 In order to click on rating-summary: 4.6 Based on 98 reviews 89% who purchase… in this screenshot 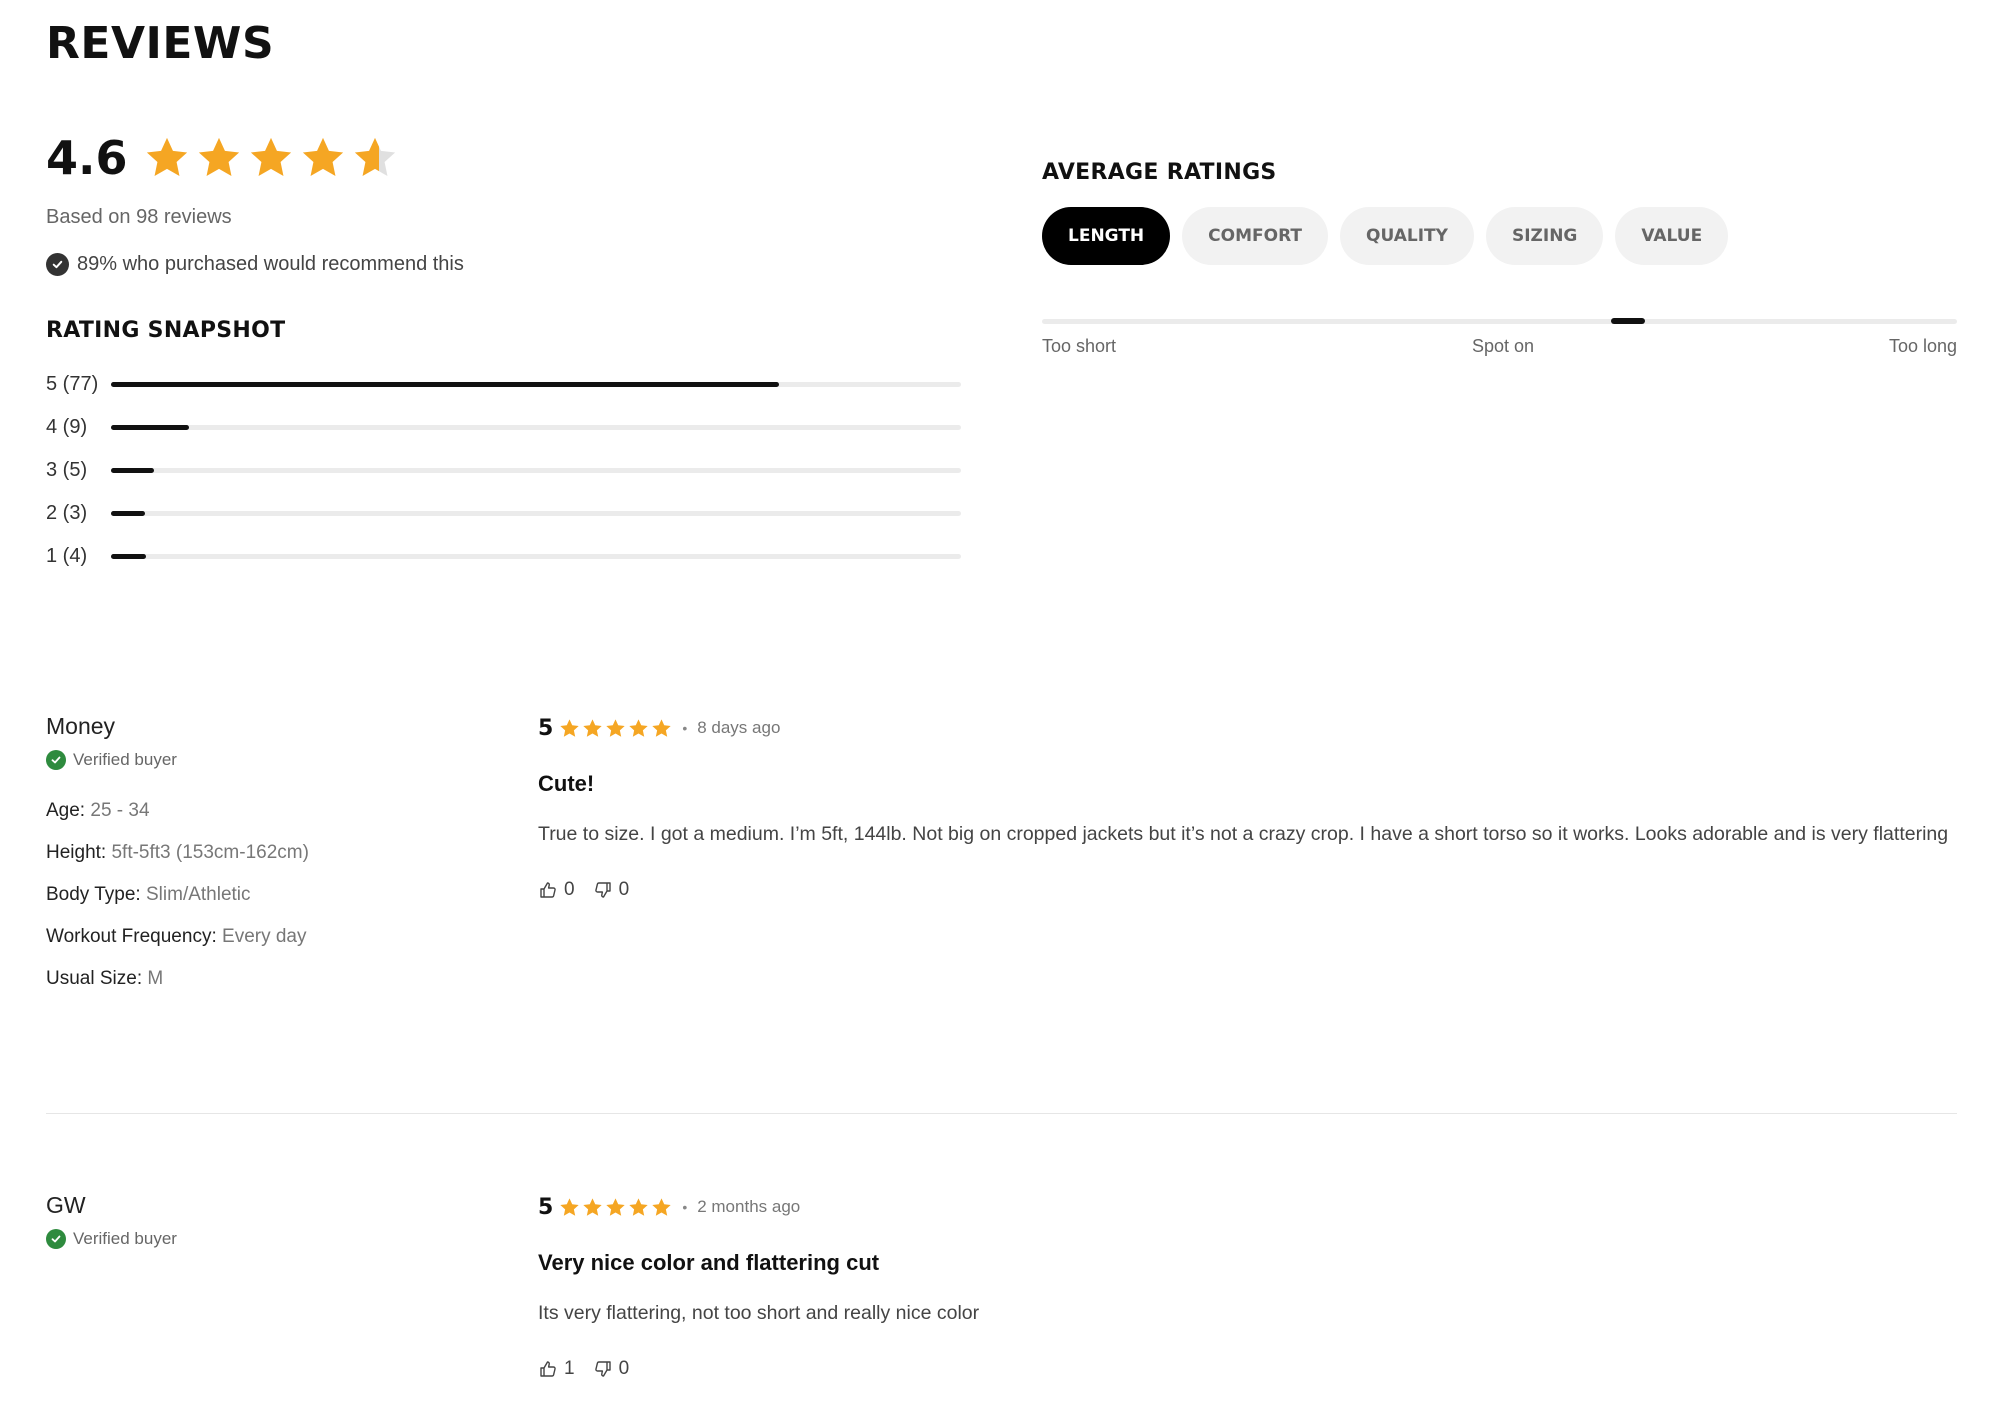, I will do `click(506, 353)`.